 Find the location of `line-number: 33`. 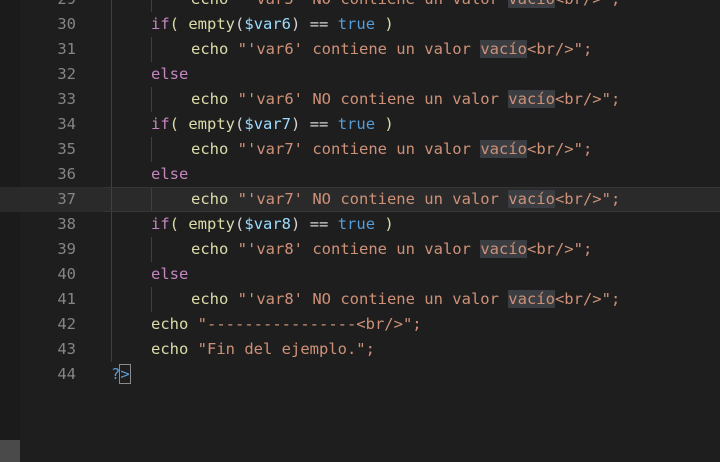

line-number: 33 is located at coordinates (66, 99).